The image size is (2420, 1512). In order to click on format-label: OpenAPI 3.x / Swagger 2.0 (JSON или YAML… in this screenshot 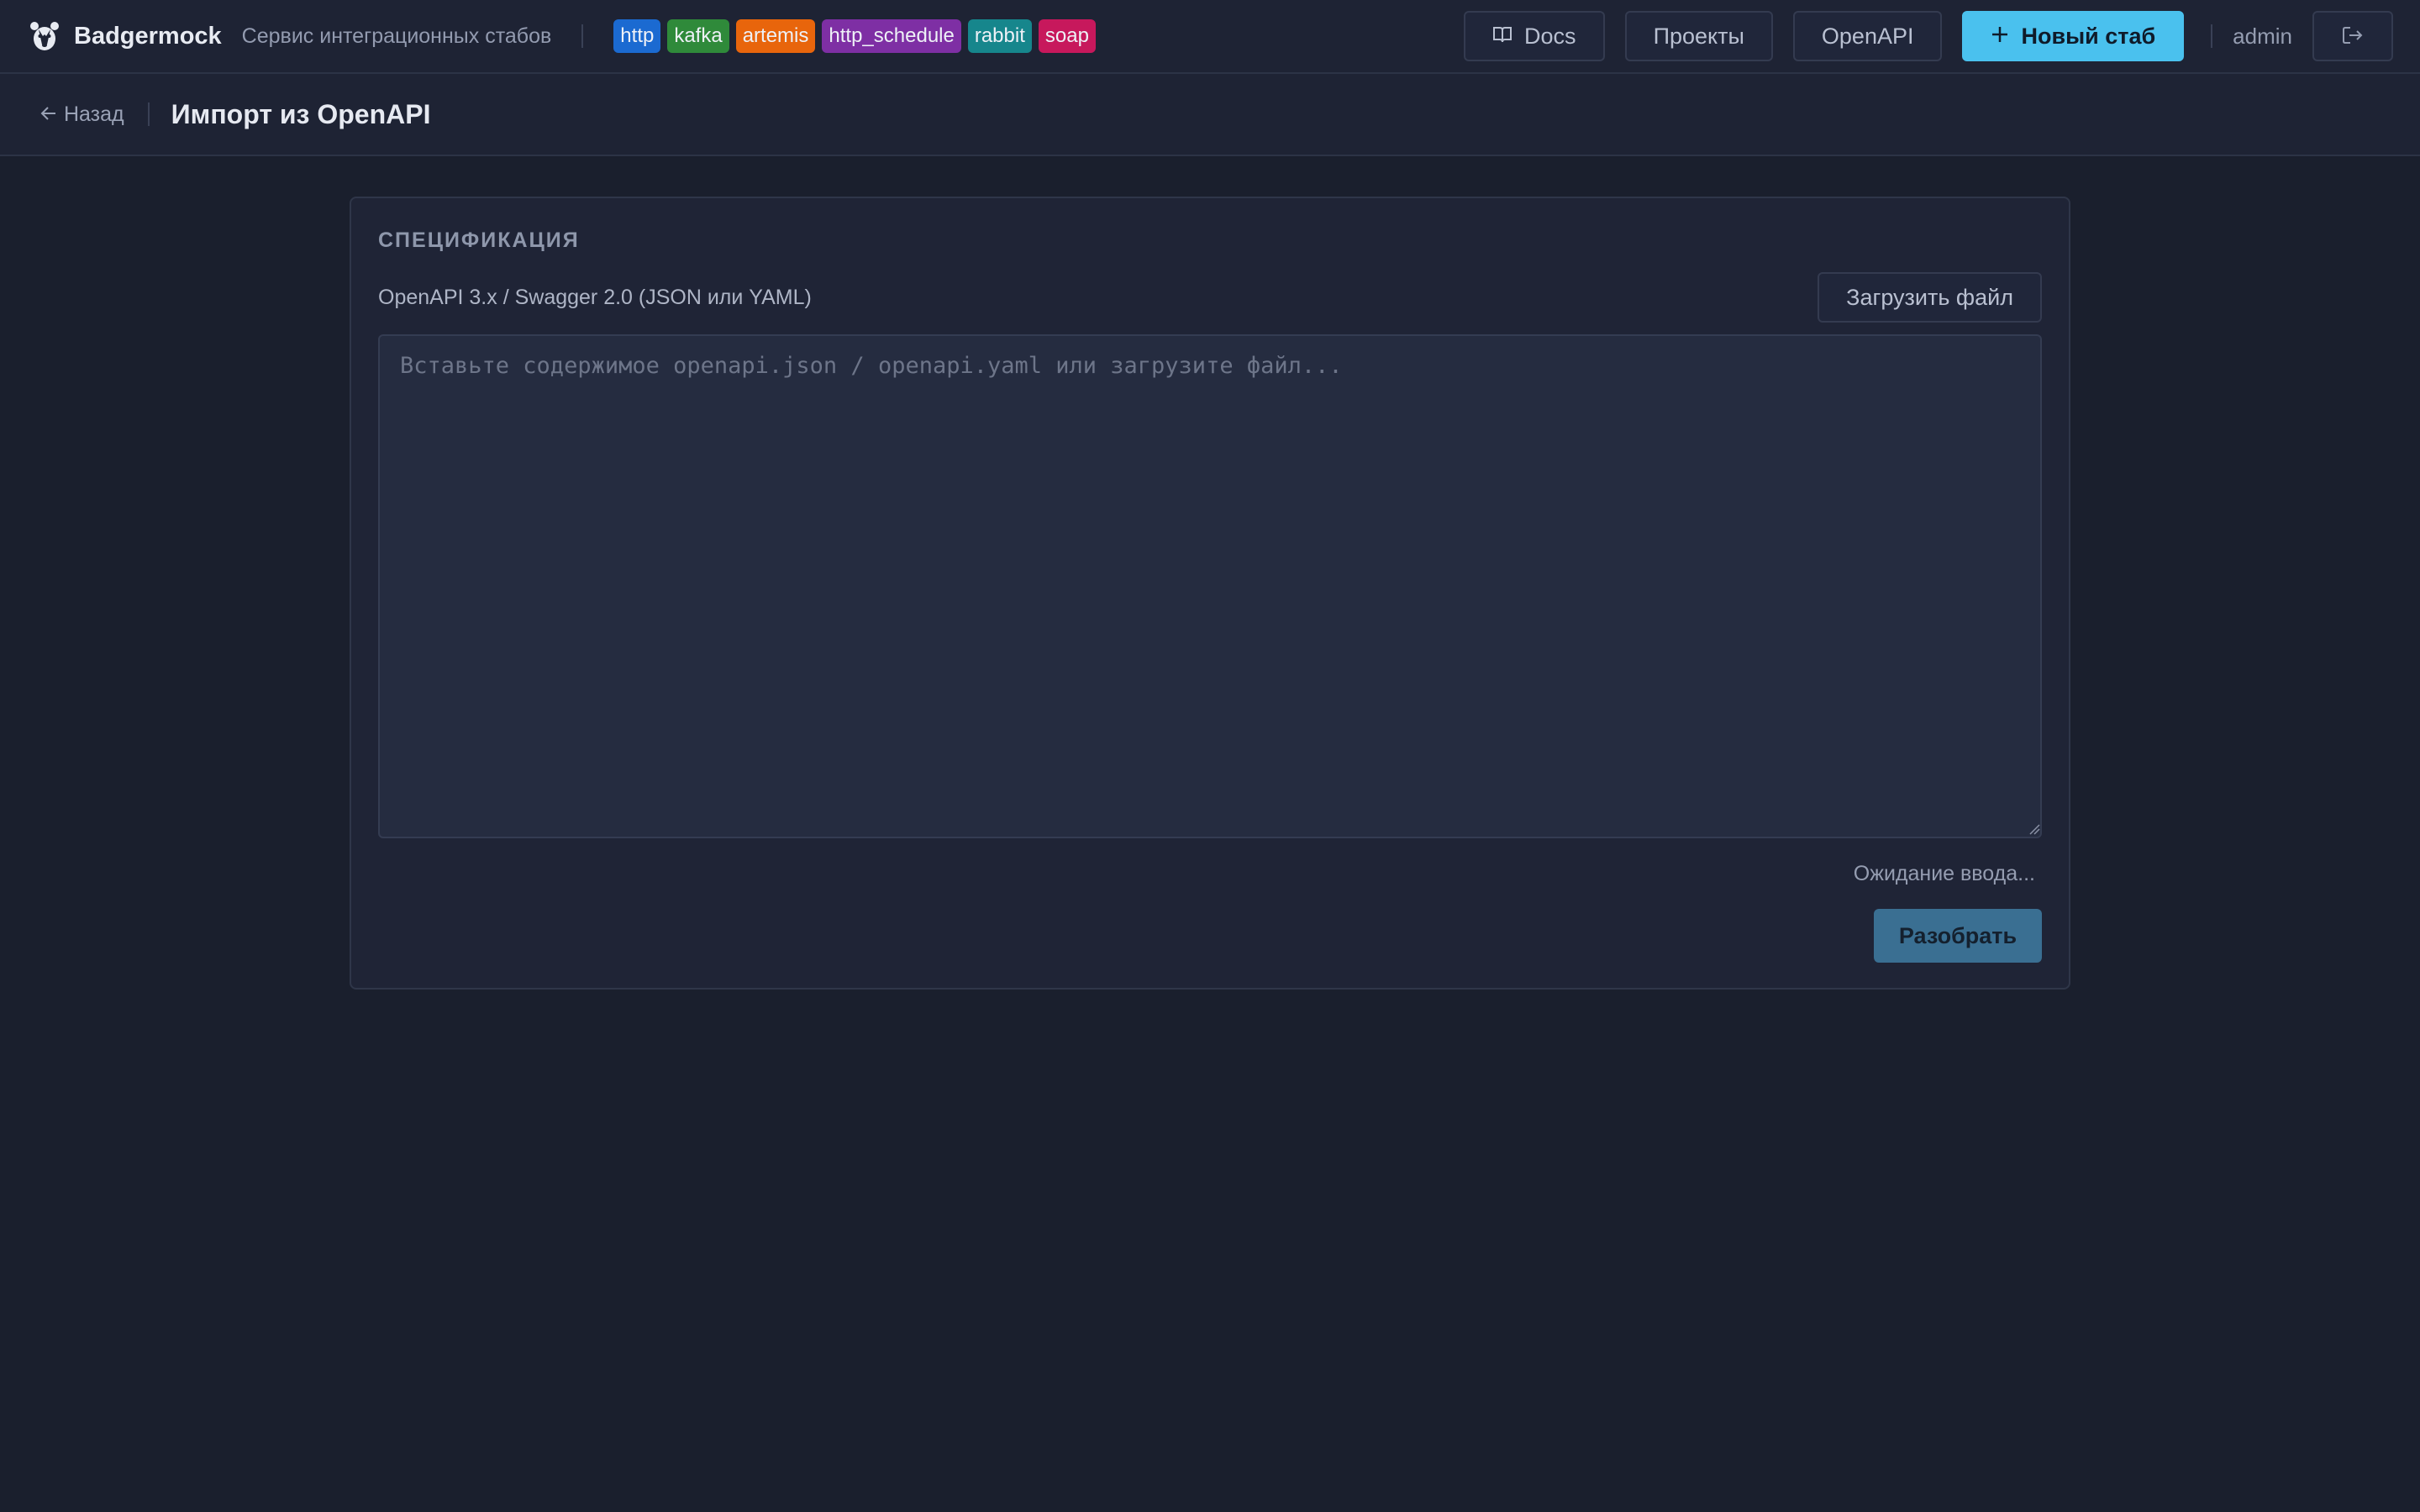, I will do `click(595, 297)`.